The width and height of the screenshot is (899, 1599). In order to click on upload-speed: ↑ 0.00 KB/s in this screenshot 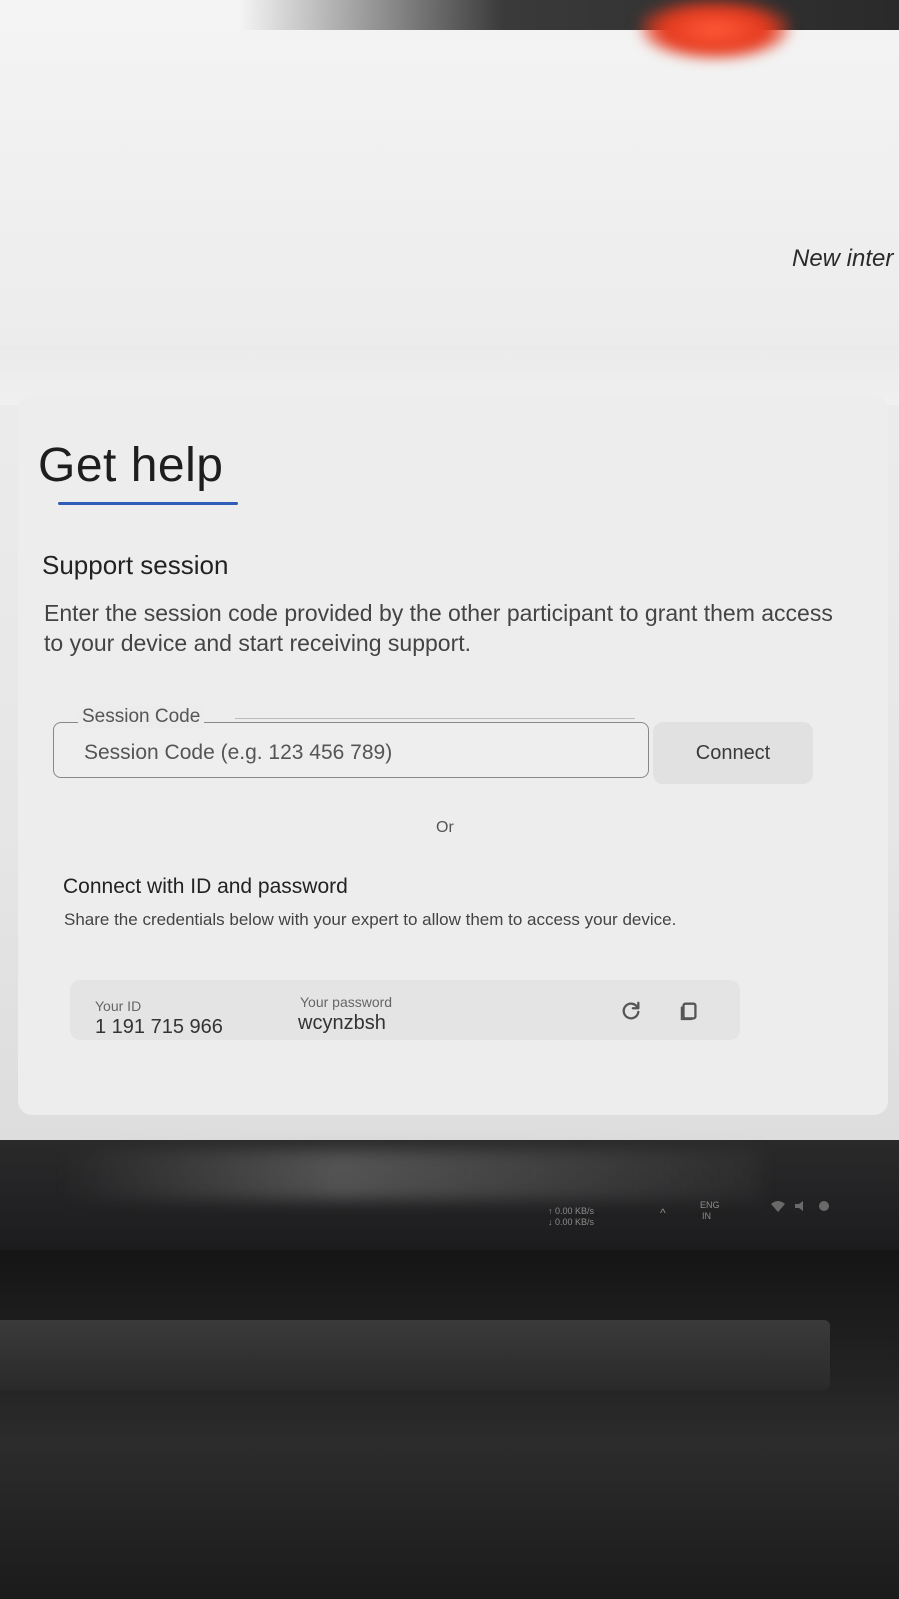, I will do `click(571, 1211)`.